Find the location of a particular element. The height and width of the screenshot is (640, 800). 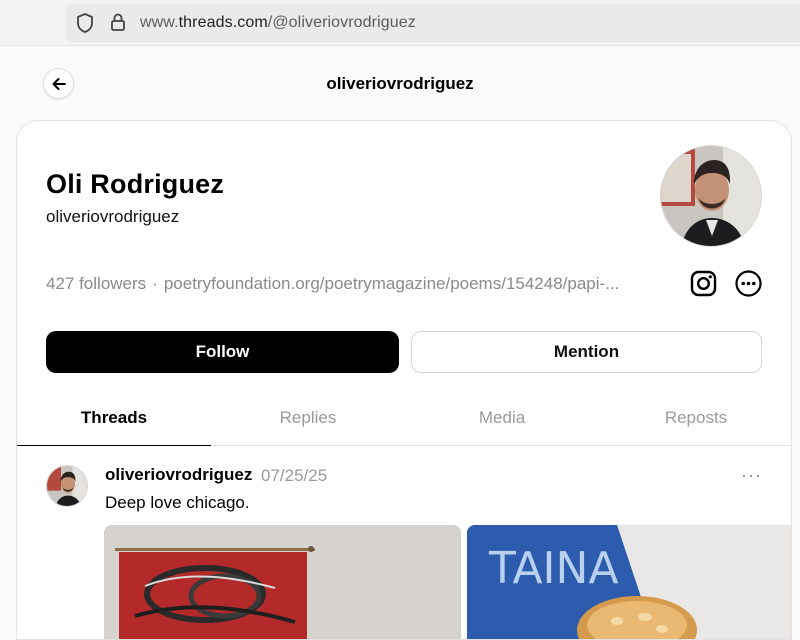

page-title: oliveriovrodriguez is located at coordinates (400, 83).